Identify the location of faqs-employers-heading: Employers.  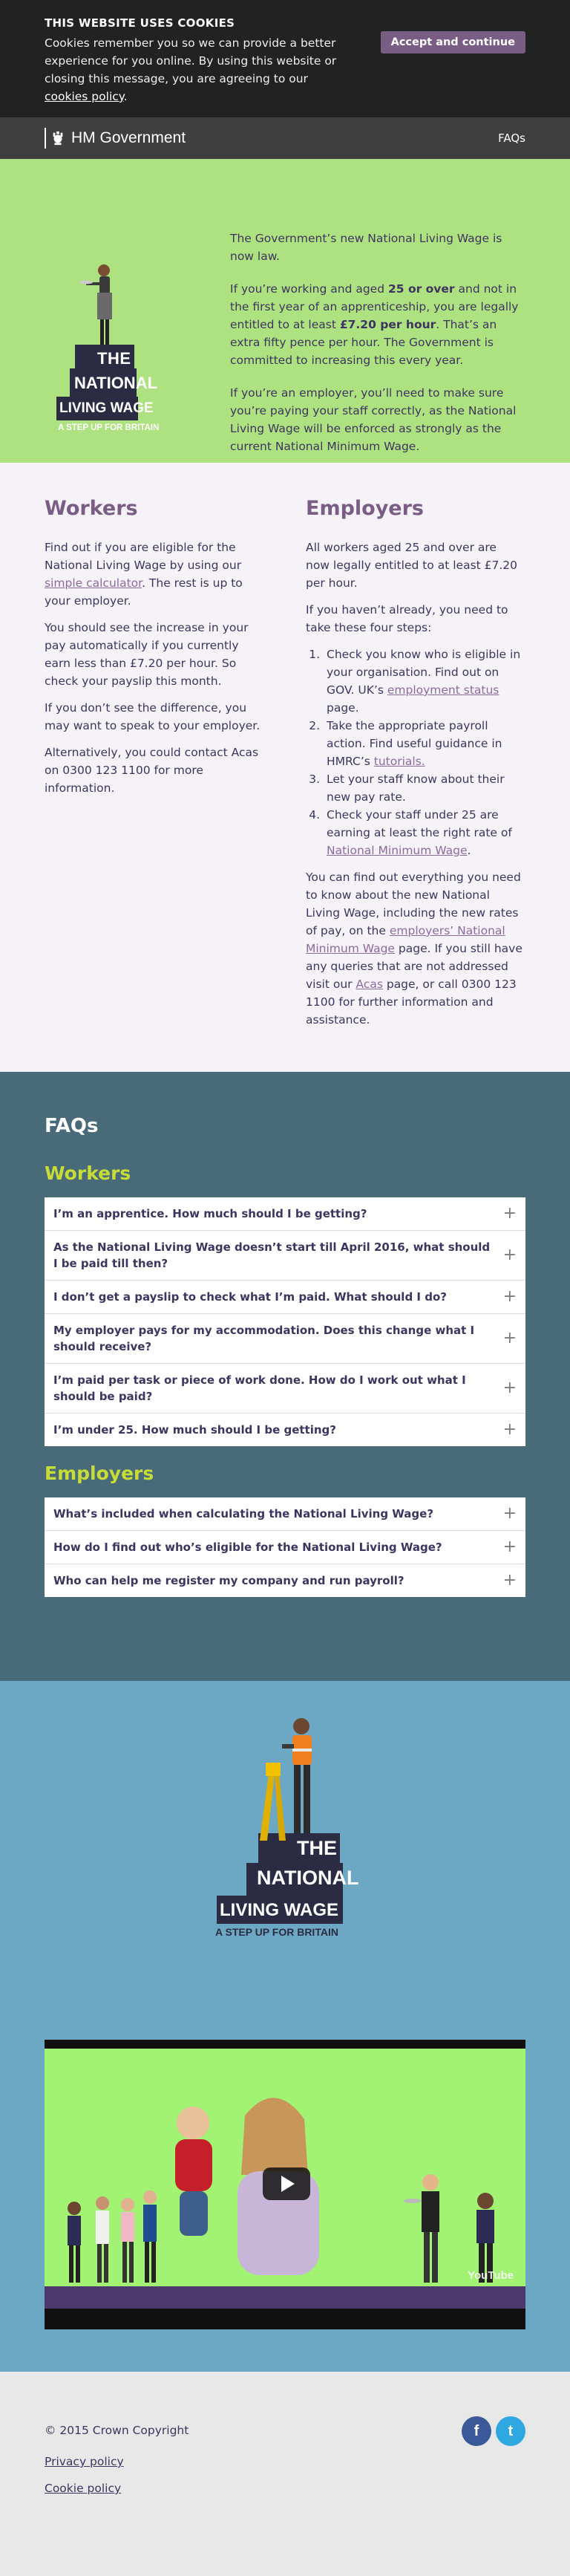
(99, 1473).